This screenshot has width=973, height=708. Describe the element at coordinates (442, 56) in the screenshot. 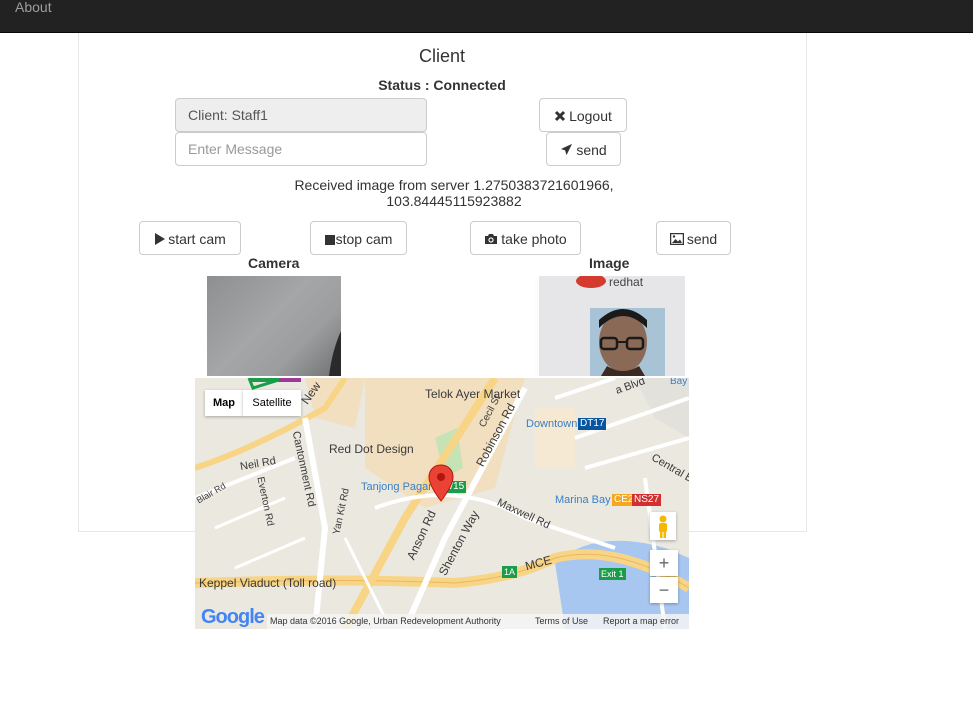

I see `page-title: Client` at that location.